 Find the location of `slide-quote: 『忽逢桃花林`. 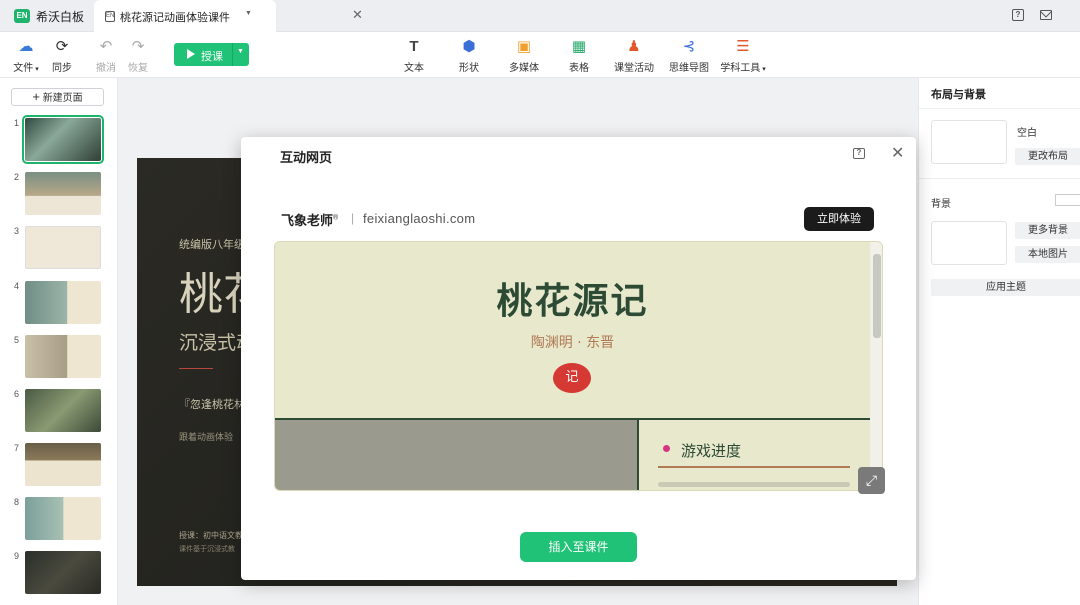

slide-quote: 『忽逢桃花林 is located at coordinates (212, 404).